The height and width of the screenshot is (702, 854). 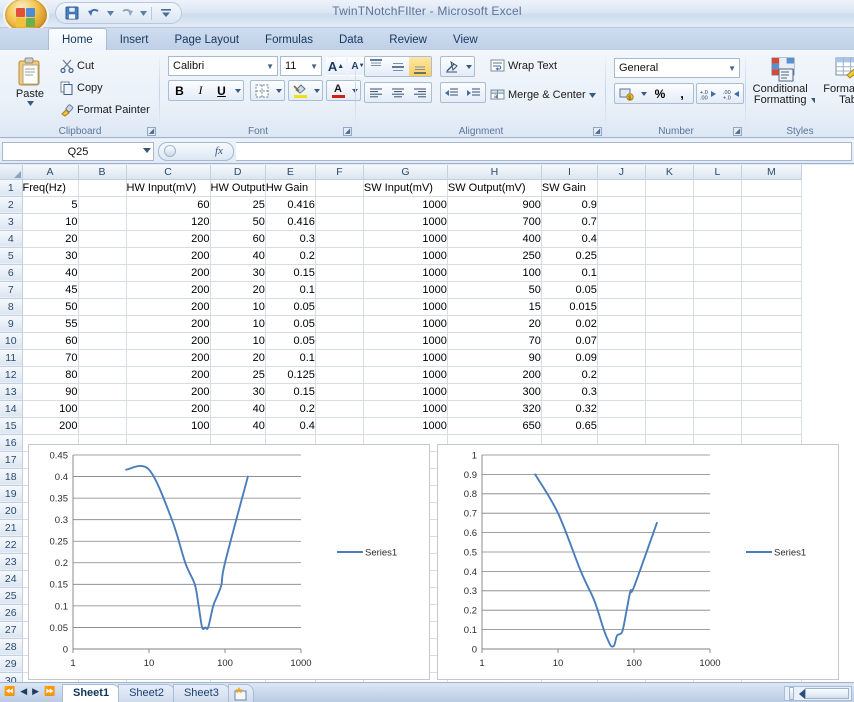 What do you see at coordinates (237, 90) in the screenshot?
I see `underline-dropdown-icon` at bounding box center [237, 90].